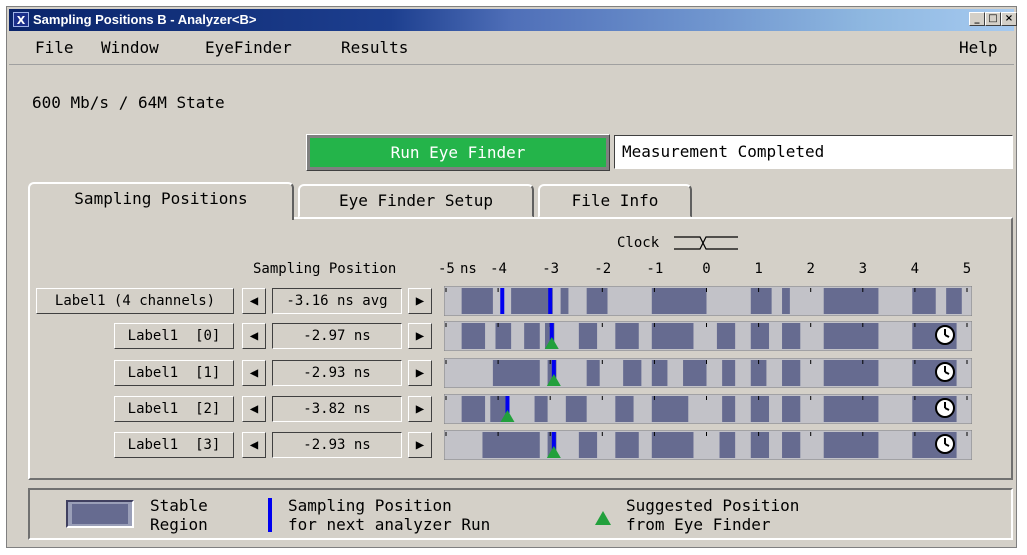 The height and width of the screenshot is (555, 1027). Describe the element at coordinates (915, 269) in the screenshot. I see `axis-tick-label: 4` at that location.